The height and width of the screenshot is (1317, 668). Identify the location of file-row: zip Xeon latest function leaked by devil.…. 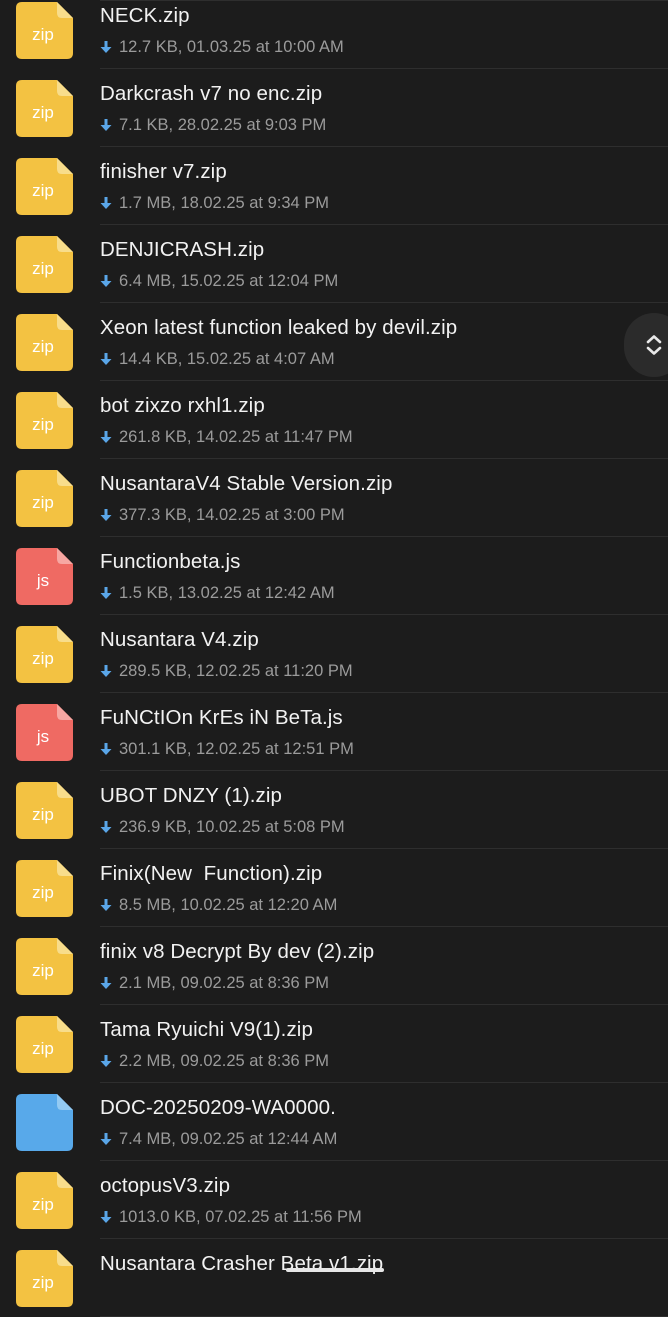
(334, 342).